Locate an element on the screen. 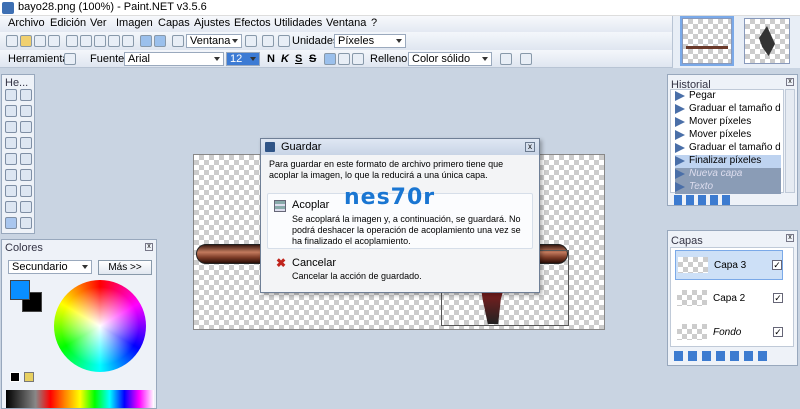 Image resolution: width=800 pixels, height=409 pixels. blend-mode-icon is located at coordinates (526, 59).